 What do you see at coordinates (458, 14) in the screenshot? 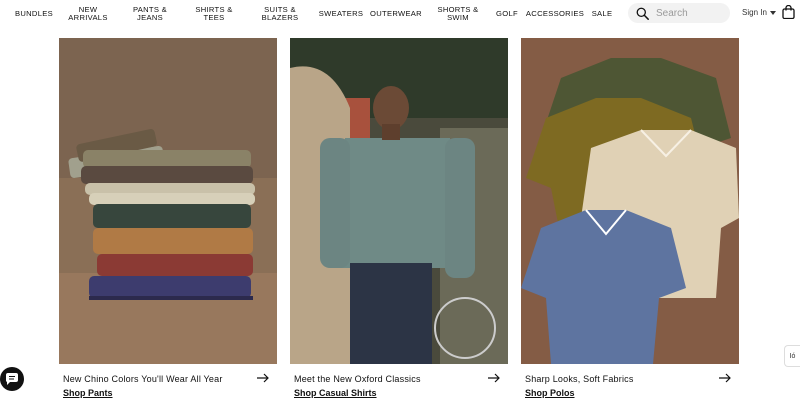
I see `nav-item-shorts-swim: SHORTS & SWIM` at bounding box center [458, 14].